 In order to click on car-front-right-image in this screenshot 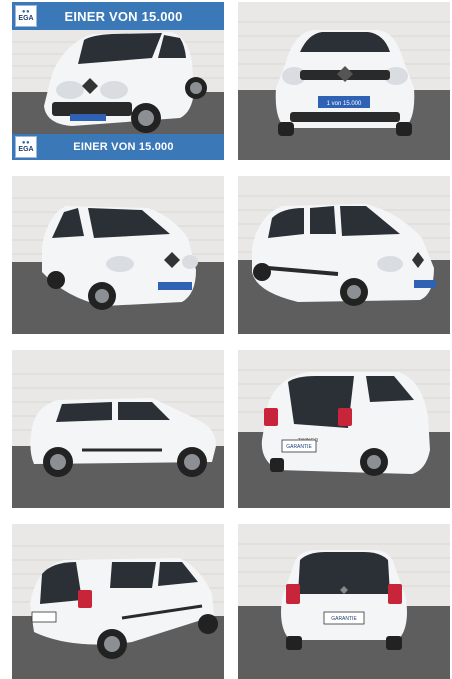, I will do `click(344, 255)`.